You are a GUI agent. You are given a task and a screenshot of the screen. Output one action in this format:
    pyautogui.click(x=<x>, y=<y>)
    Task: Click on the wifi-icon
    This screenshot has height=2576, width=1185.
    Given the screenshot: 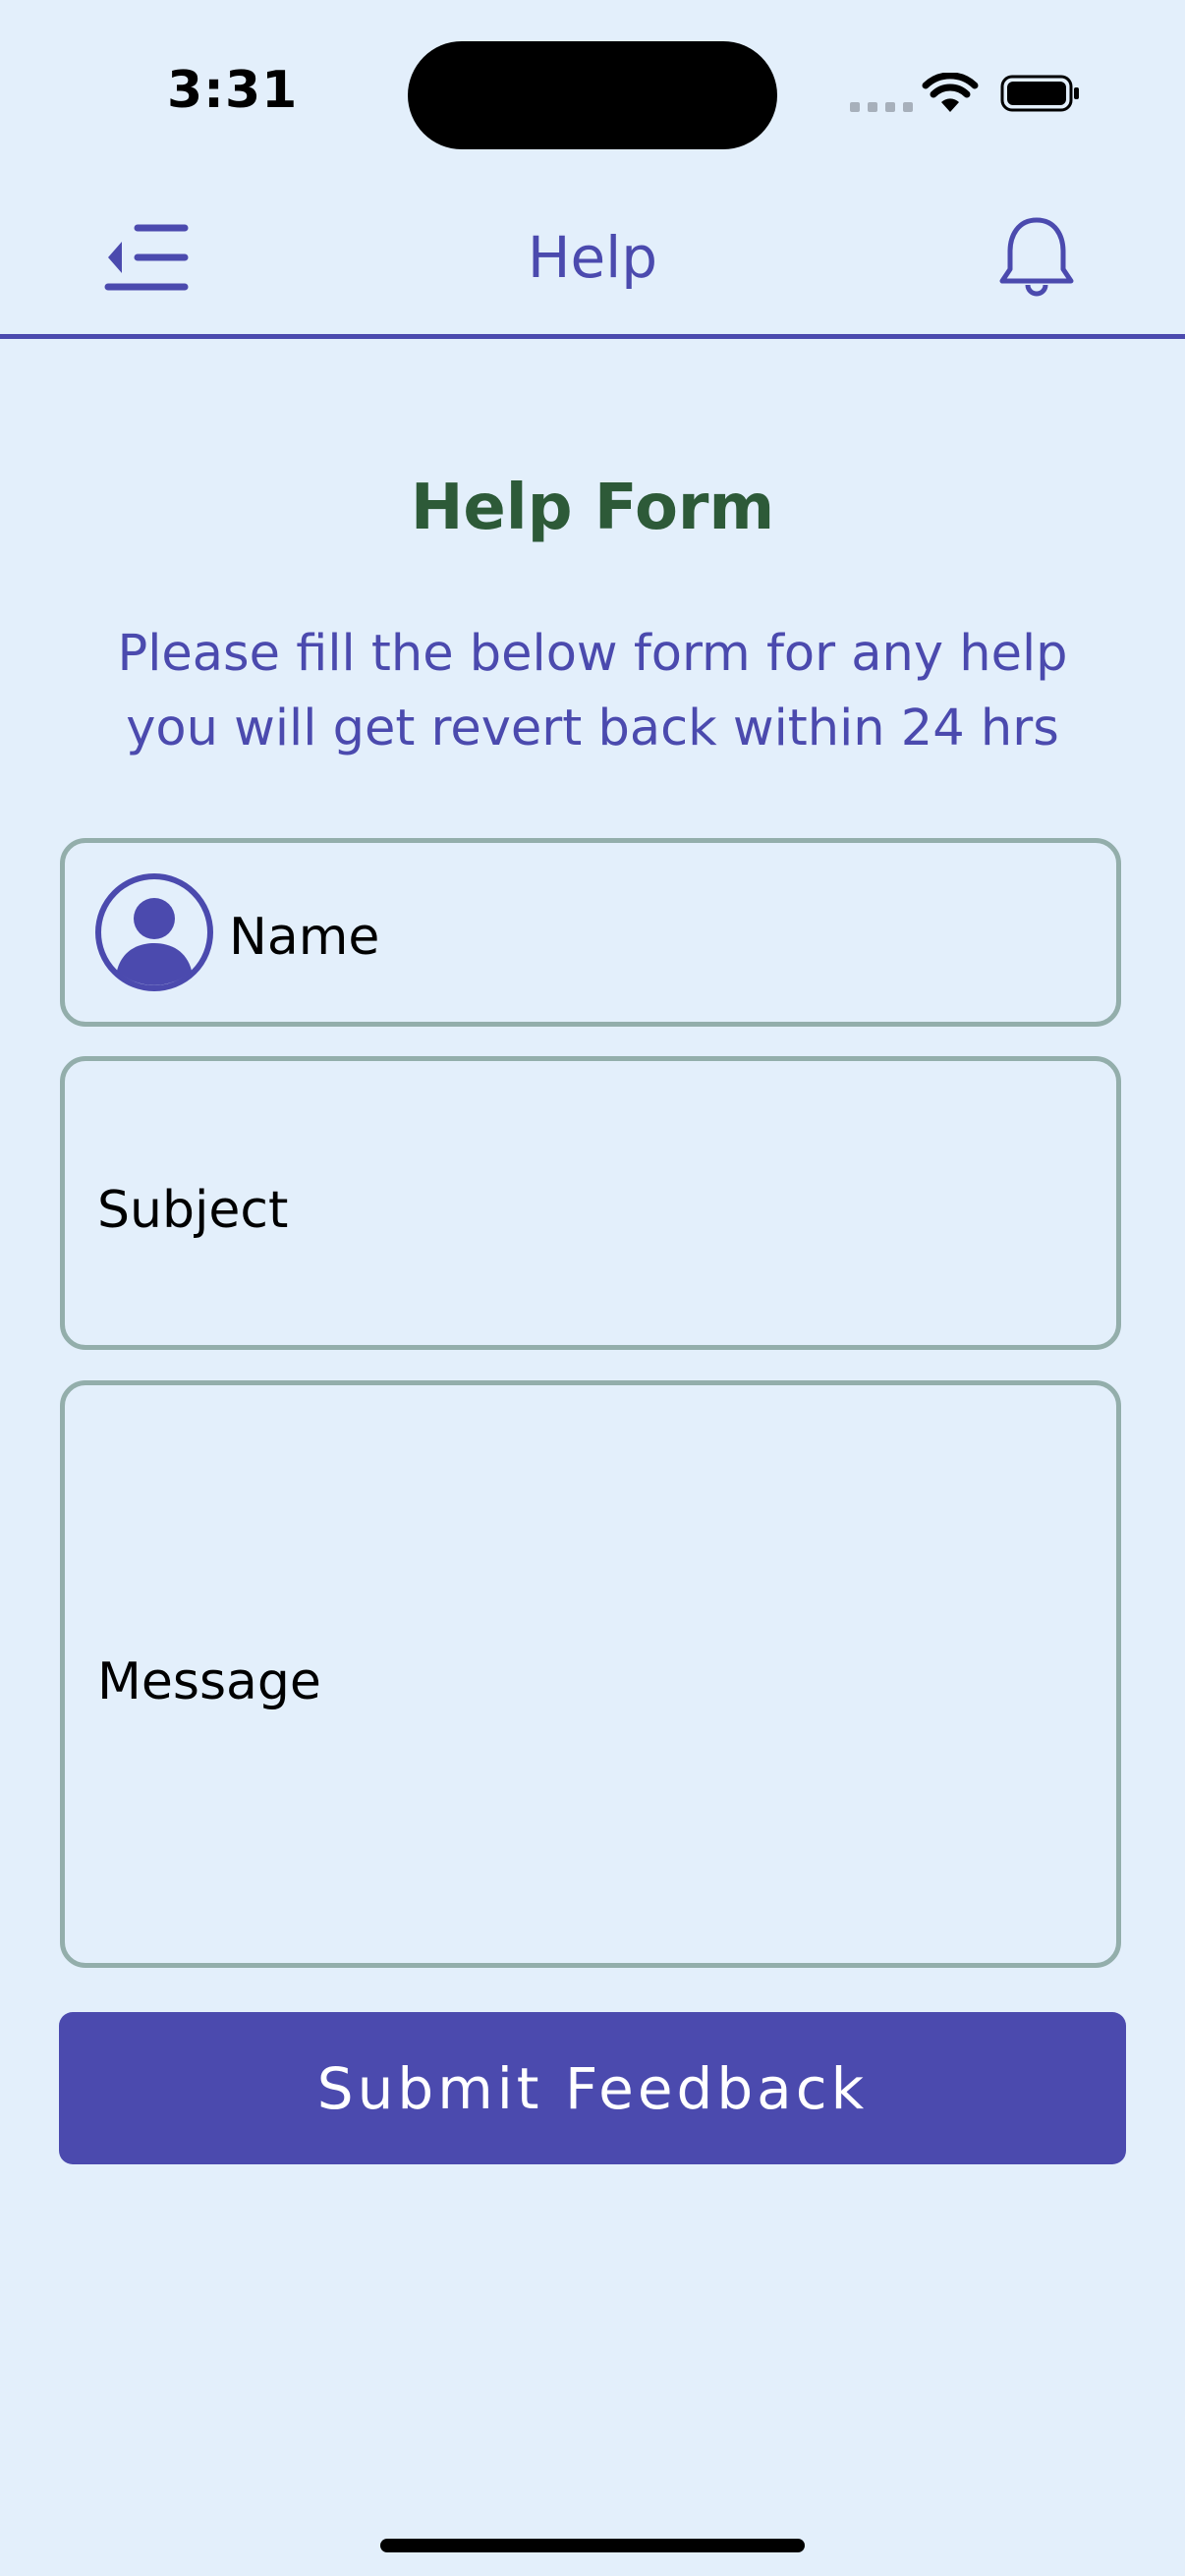 What is the action you would take?
    pyautogui.click(x=951, y=92)
    